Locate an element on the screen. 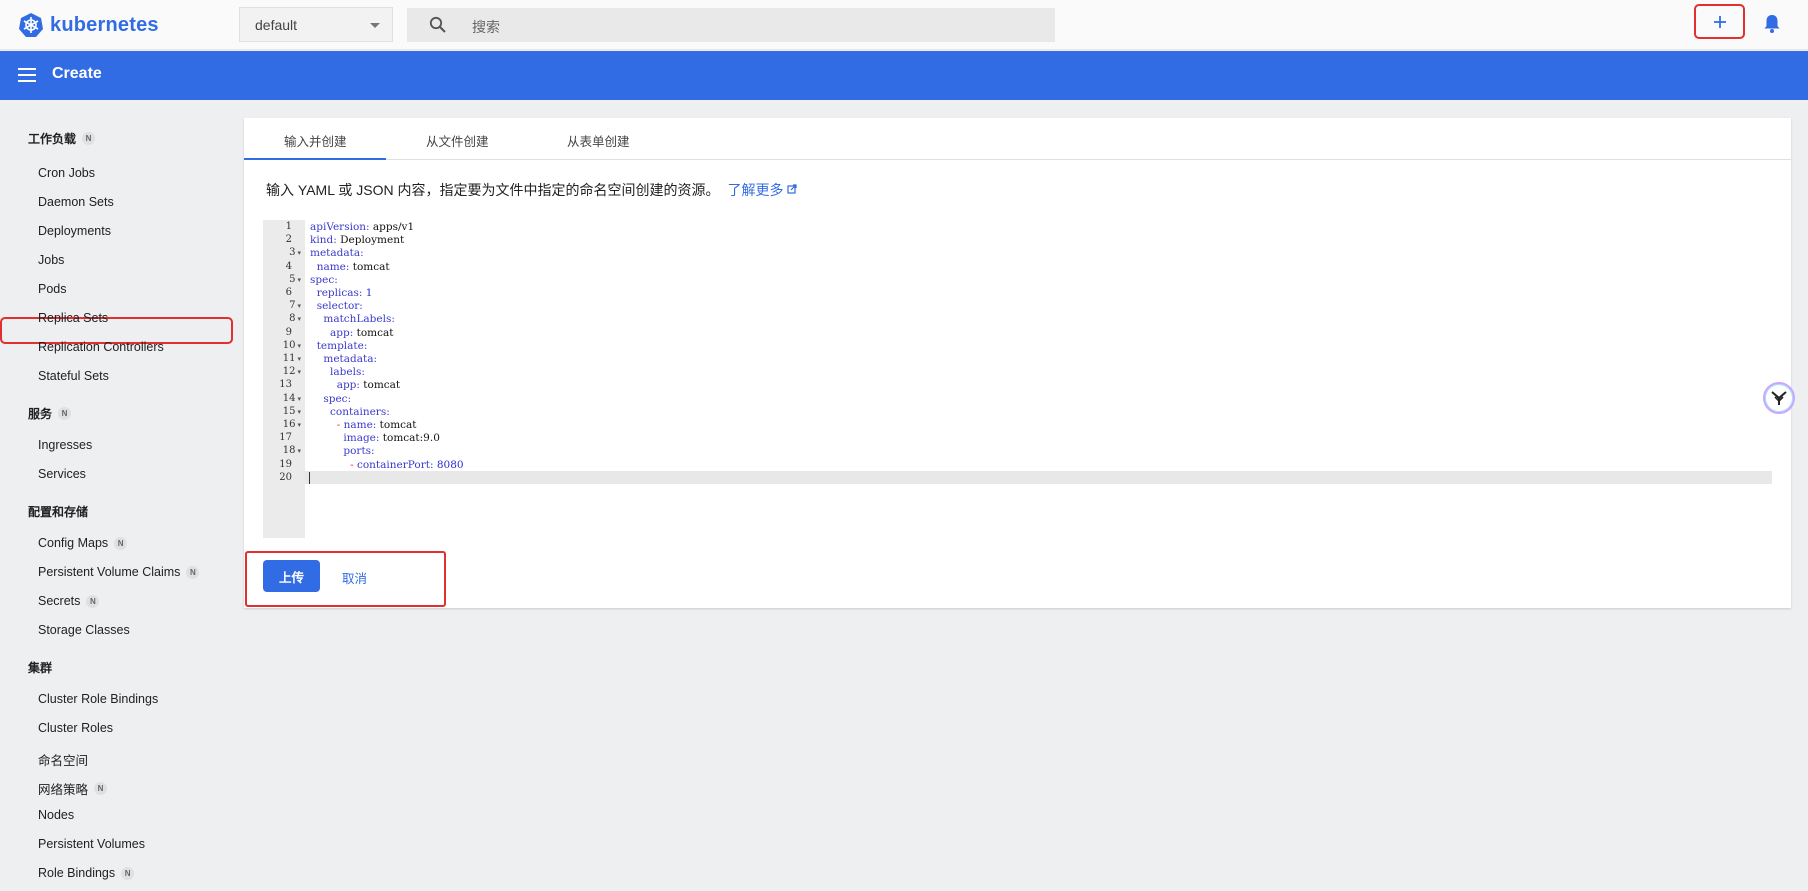  sidebar-item-deployments: Deployments is located at coordinates (74, 231).